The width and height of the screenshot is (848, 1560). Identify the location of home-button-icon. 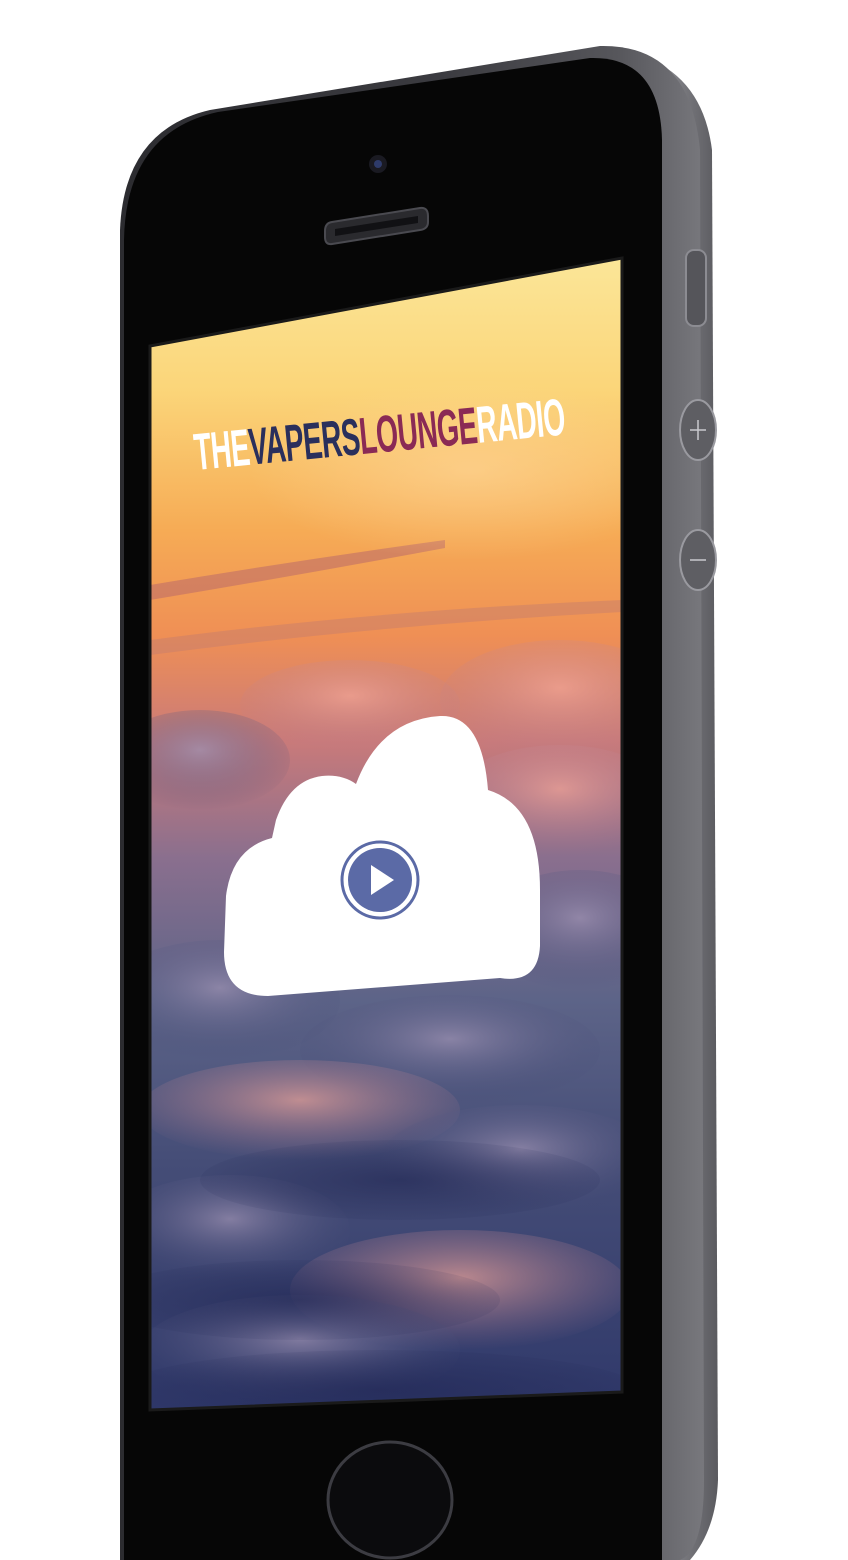
(390, 1500).